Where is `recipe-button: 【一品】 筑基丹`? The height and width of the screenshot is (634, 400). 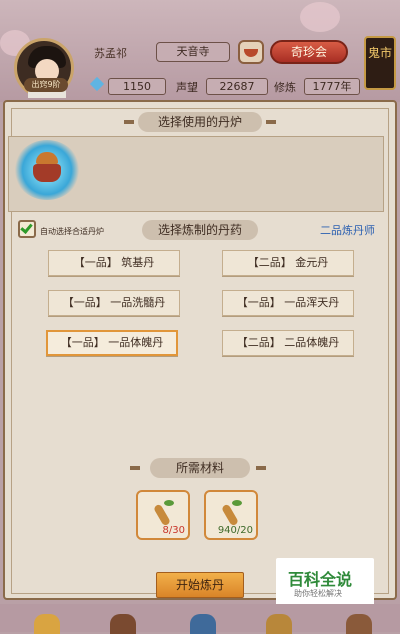
recipe-button: 【一品】 筑基丹 is located at coordinates (114, 263).